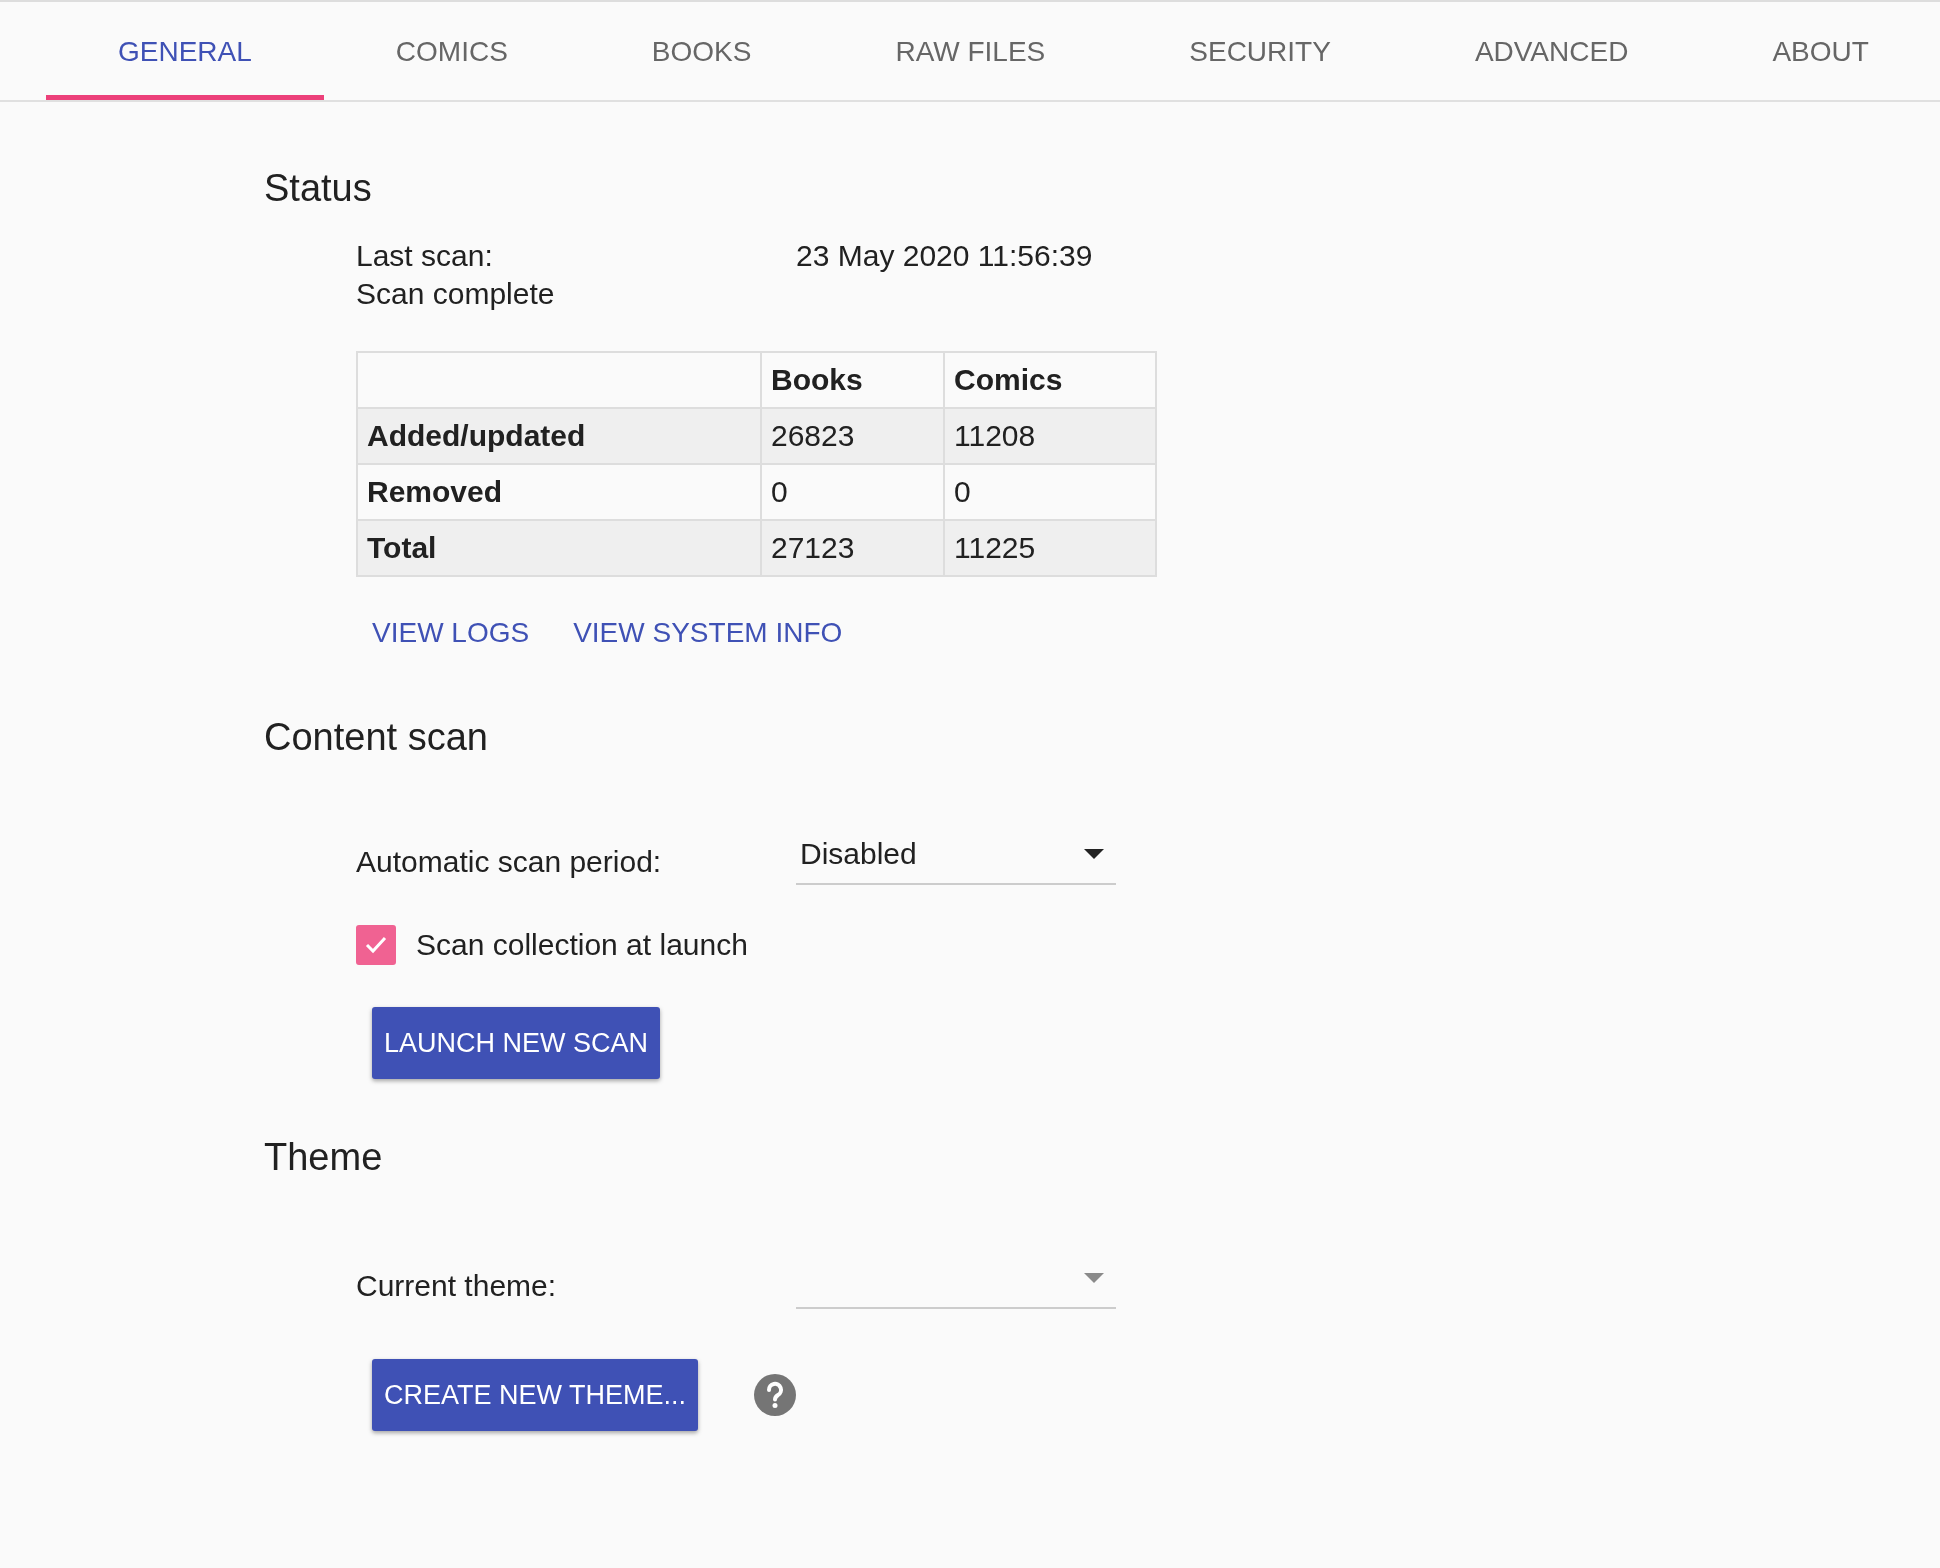 The height and width of the screenshot is (1568, 1940). What do you see at coordinates (956, 859) in the screenshot?
I see `scan-period-select: Disabled` at bounding box center [956, 859].